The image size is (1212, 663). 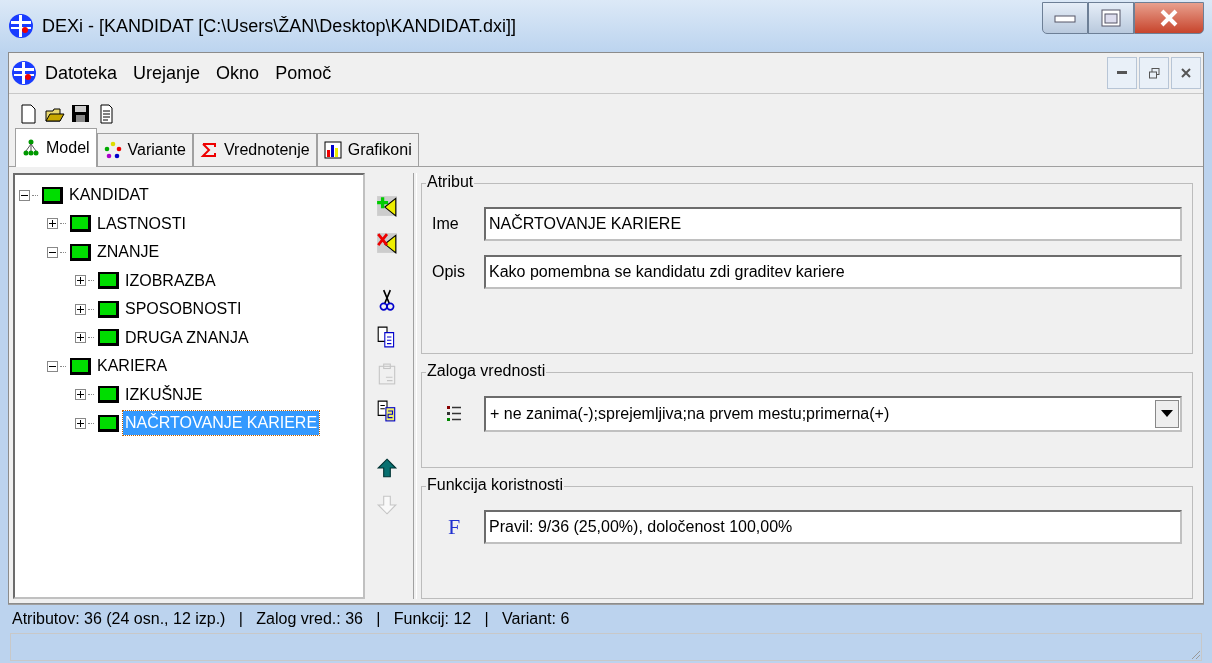 I want to click on menu-item: Datoteka, so click(x=81, y=73).